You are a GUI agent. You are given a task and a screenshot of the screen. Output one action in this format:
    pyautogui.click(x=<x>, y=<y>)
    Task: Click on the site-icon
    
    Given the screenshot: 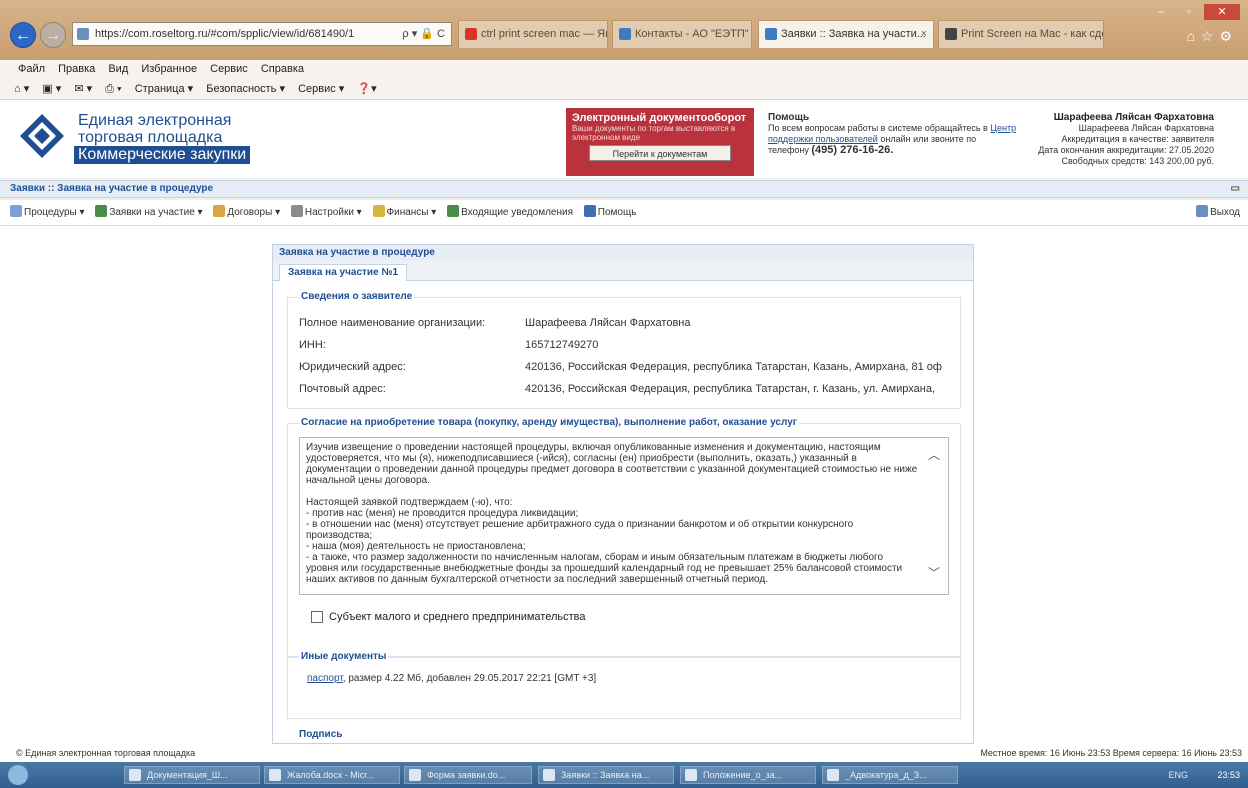 What is the action you would take?
    pyautogui.click(x=83, y=34)
    